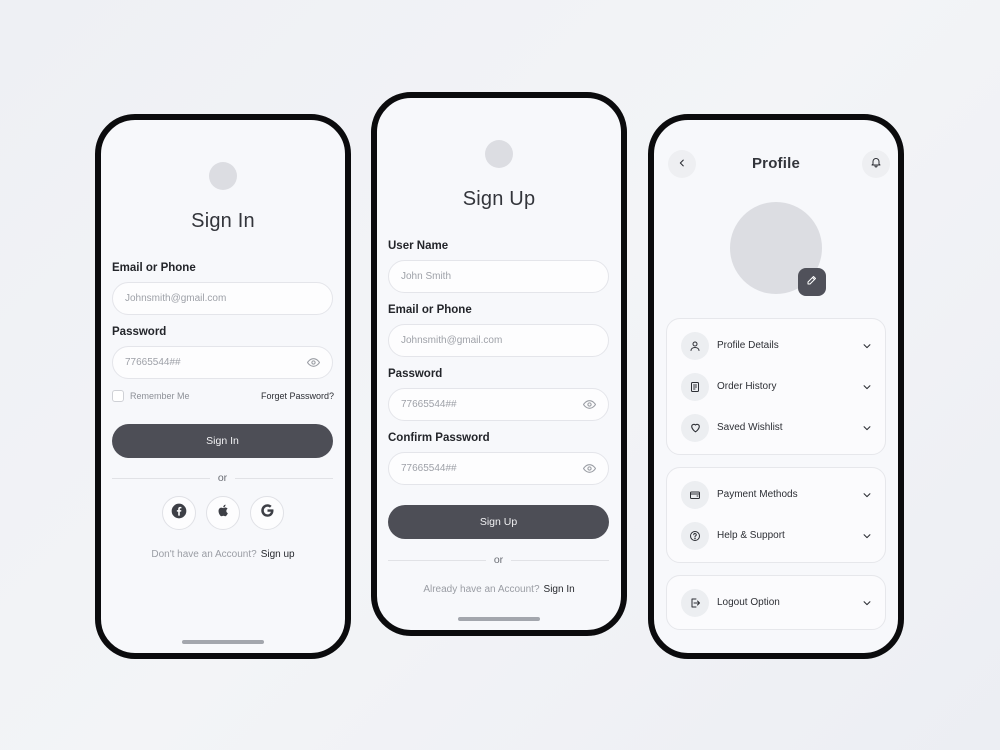 Image resolution: width=1000 pixels, height=750 pixels. I want to click on edit-avatar-button, so click(812, 282).